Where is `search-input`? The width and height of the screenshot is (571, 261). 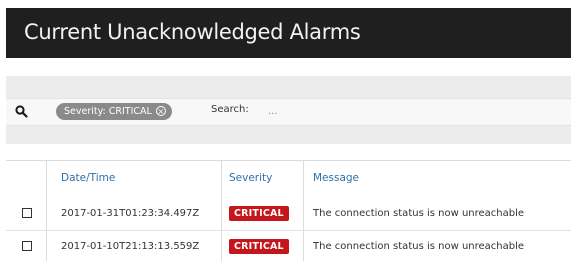
search-input is located at coordinates (418, 111).